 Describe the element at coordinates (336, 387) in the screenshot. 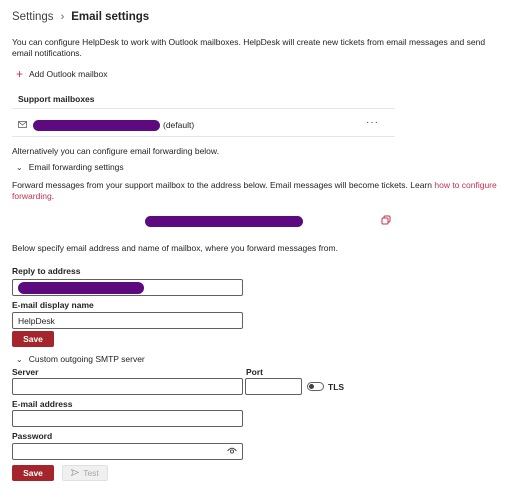

I see `tls-label: TLS` at that location.